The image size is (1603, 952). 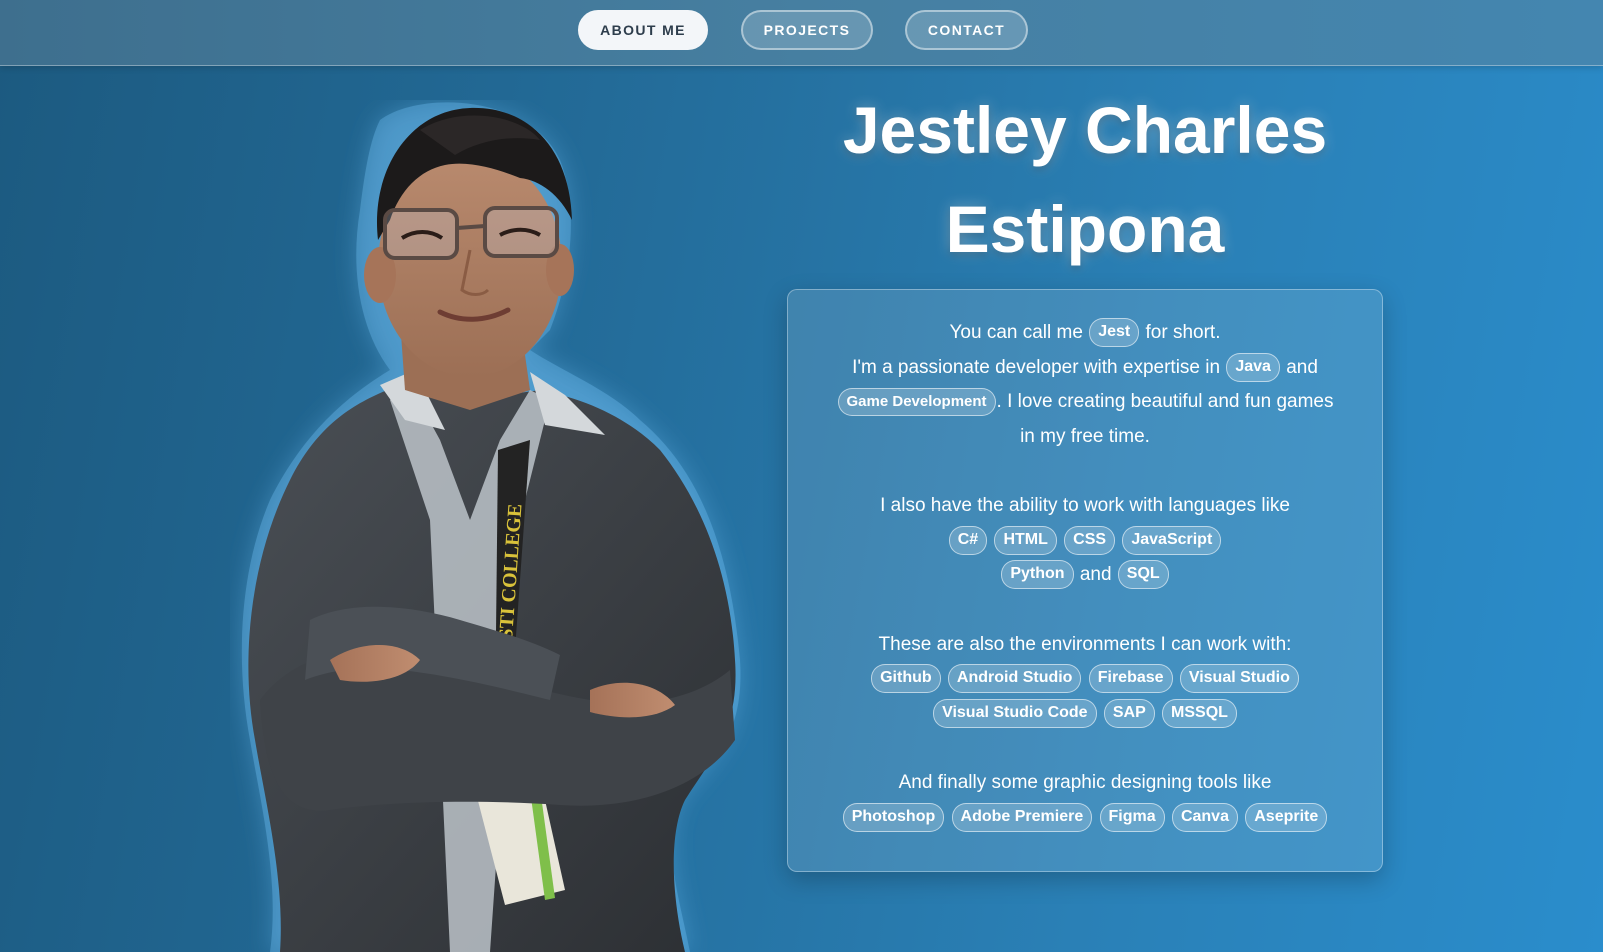 What do you see at coordinates (1085, 229) in the screenshot?
I see `hero-name-line-2: Estipona` at bounding box center [1085, 229].